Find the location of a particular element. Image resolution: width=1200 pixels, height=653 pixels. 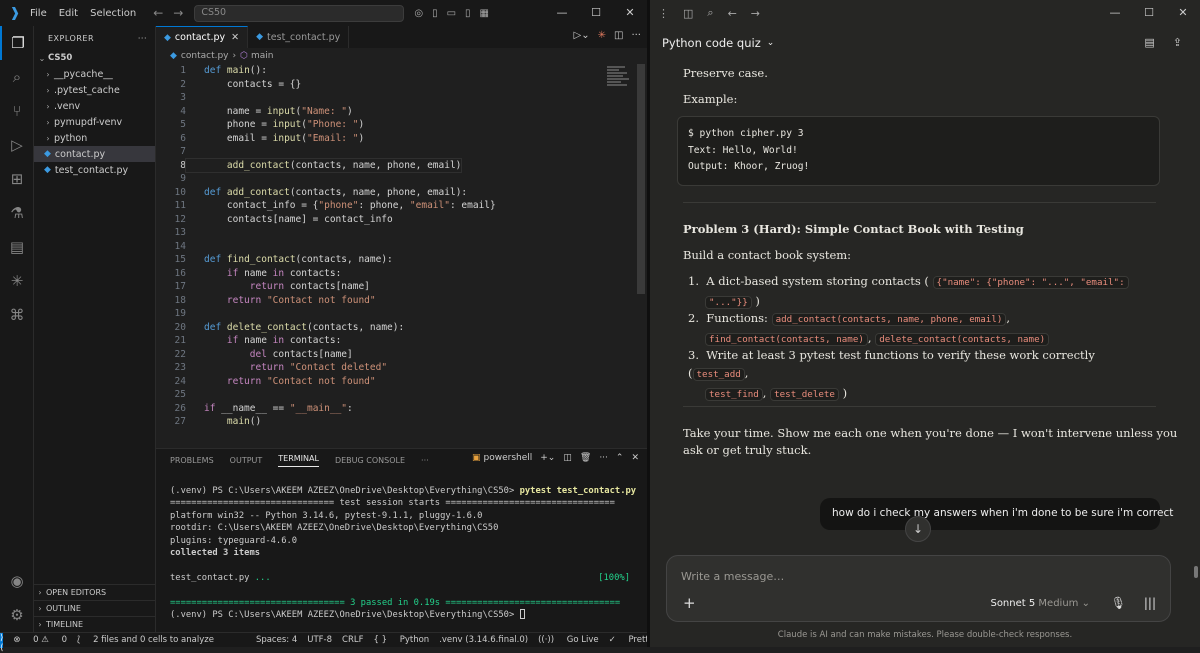

document-icon: ▤ is located at coordinates (1149, 42).